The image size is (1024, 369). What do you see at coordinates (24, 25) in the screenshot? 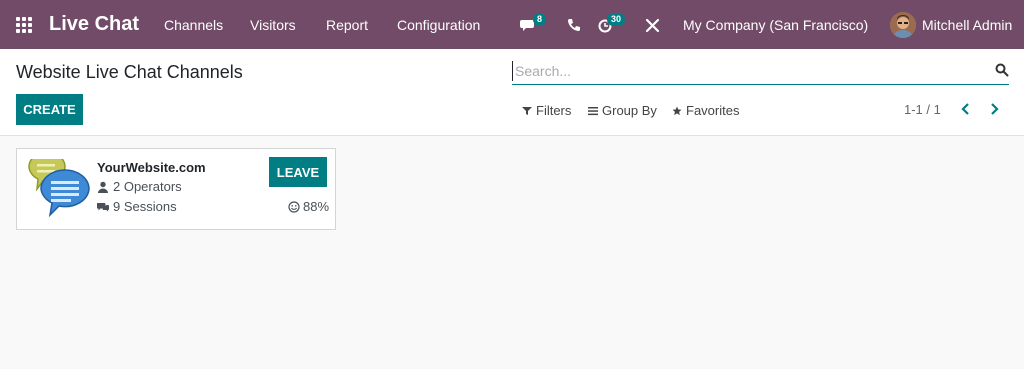
I see `apps-icon` at bounding box center [24, 25].